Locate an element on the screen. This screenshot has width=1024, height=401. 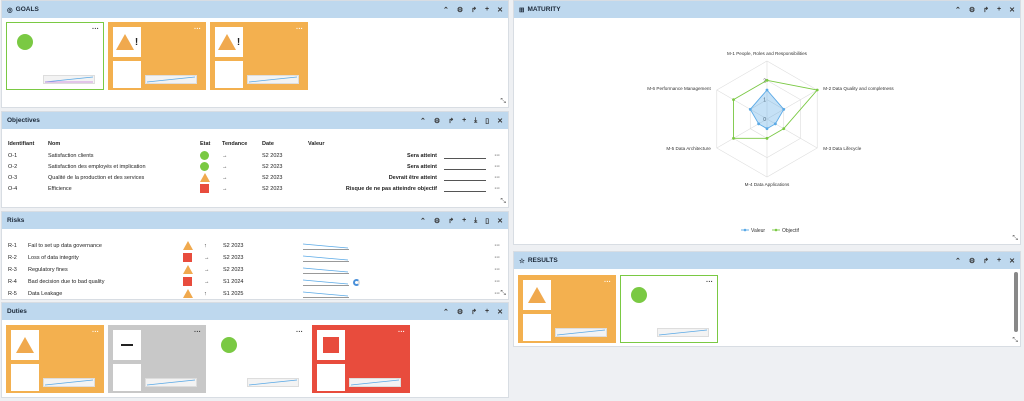
table-row: R-5 Data Leakage ↑ S1 2025 ··· is located at coordinates (255, 293).